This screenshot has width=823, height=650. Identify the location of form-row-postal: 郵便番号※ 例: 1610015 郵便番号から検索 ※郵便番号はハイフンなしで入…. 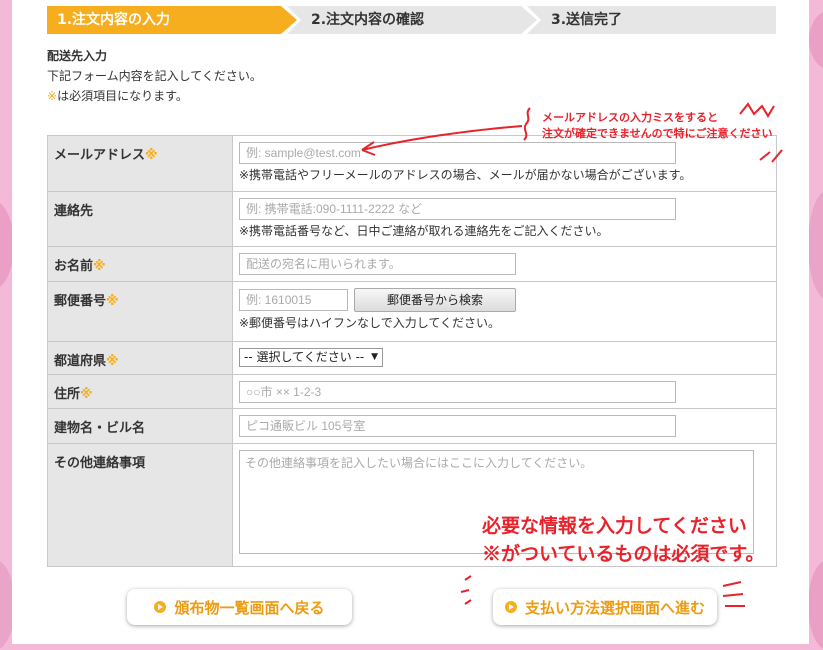
(412, 311).